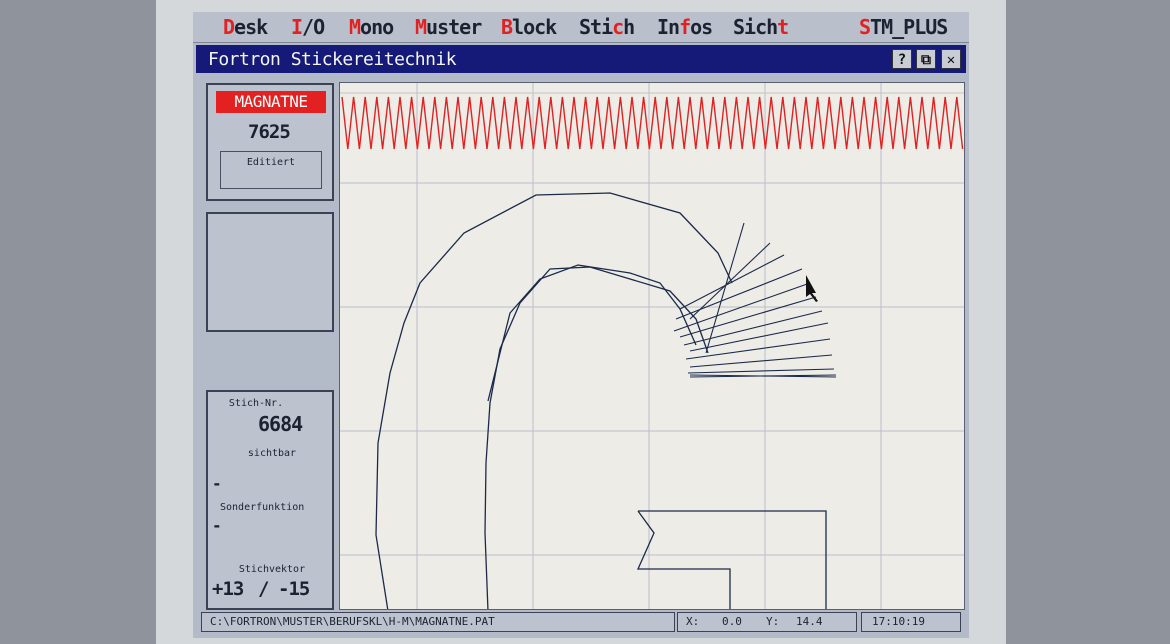 The height and width of the screenshot is (644, 1170). I want to click on x-value: 0.0, so click(732, 621).